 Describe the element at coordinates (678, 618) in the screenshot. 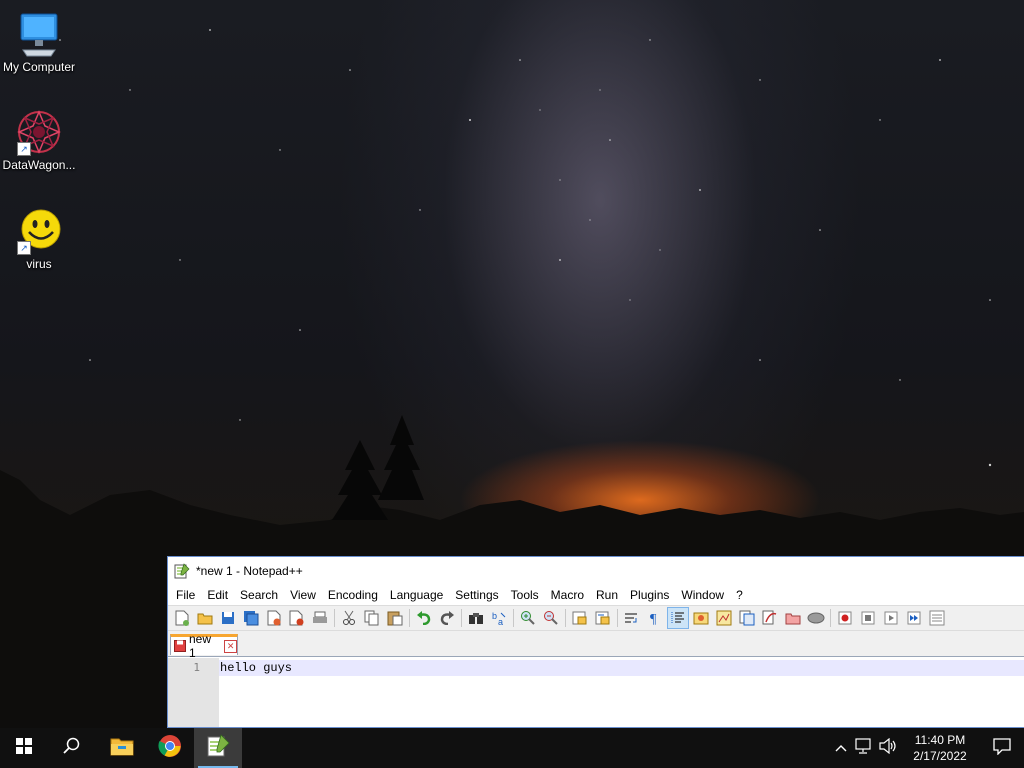

I see `indent-guide-icon` at that location.